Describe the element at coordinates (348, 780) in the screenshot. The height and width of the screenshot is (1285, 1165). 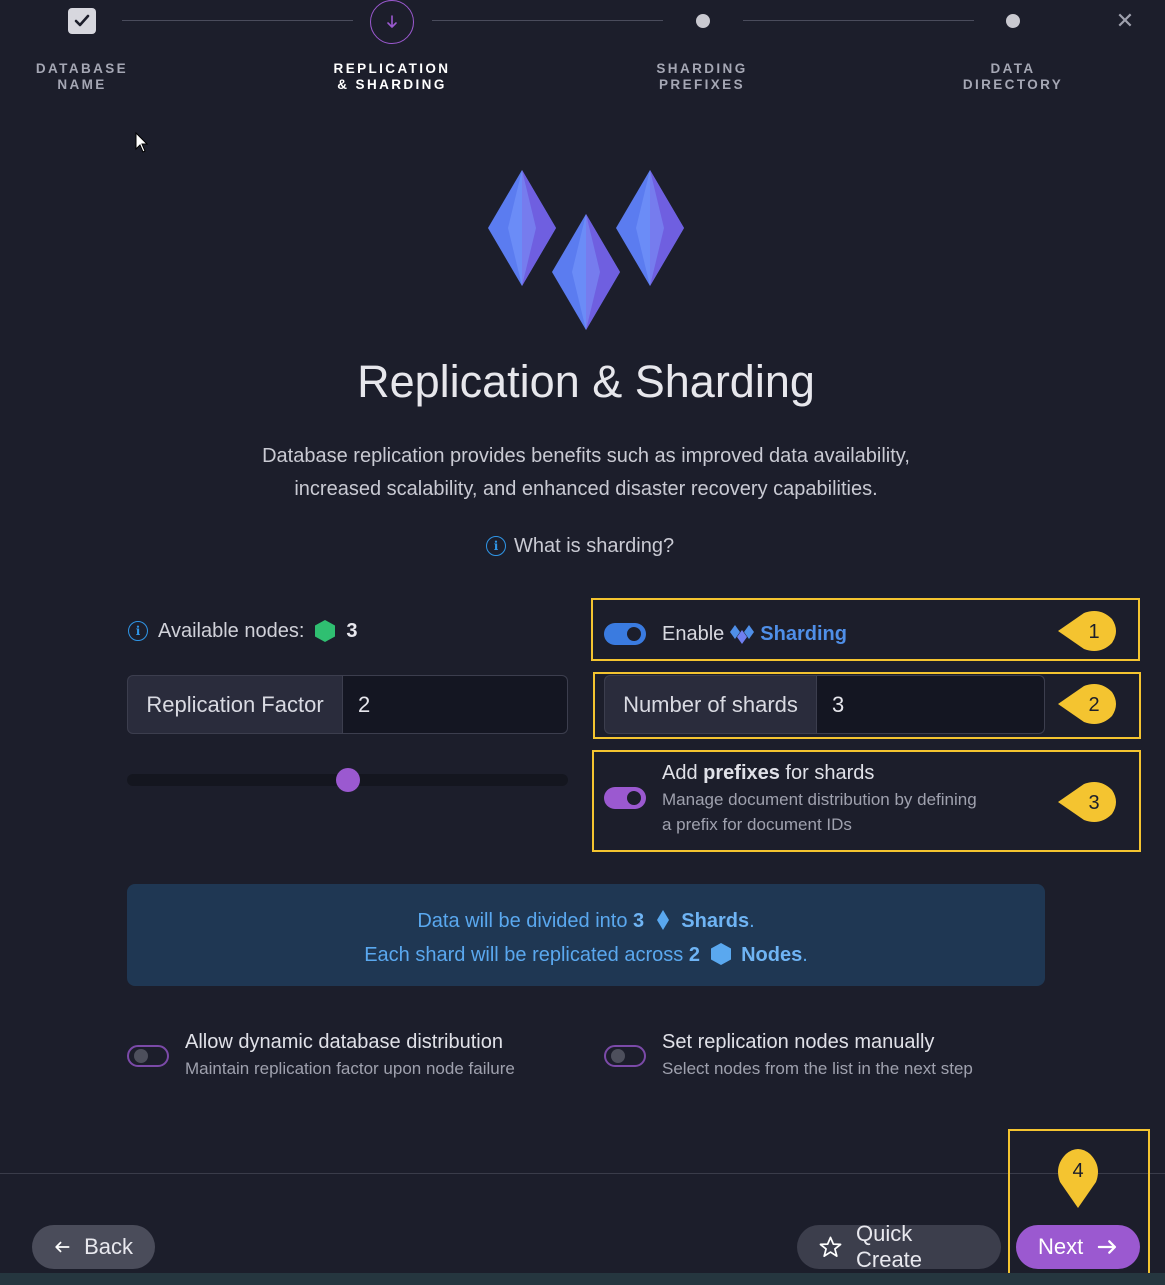
I see `slider-thumb` at that location.